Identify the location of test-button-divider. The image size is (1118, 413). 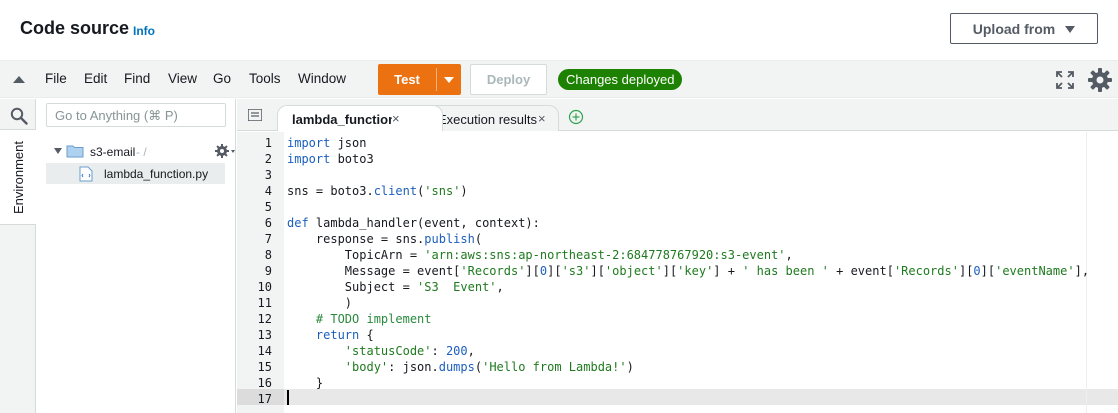
(436, 79).